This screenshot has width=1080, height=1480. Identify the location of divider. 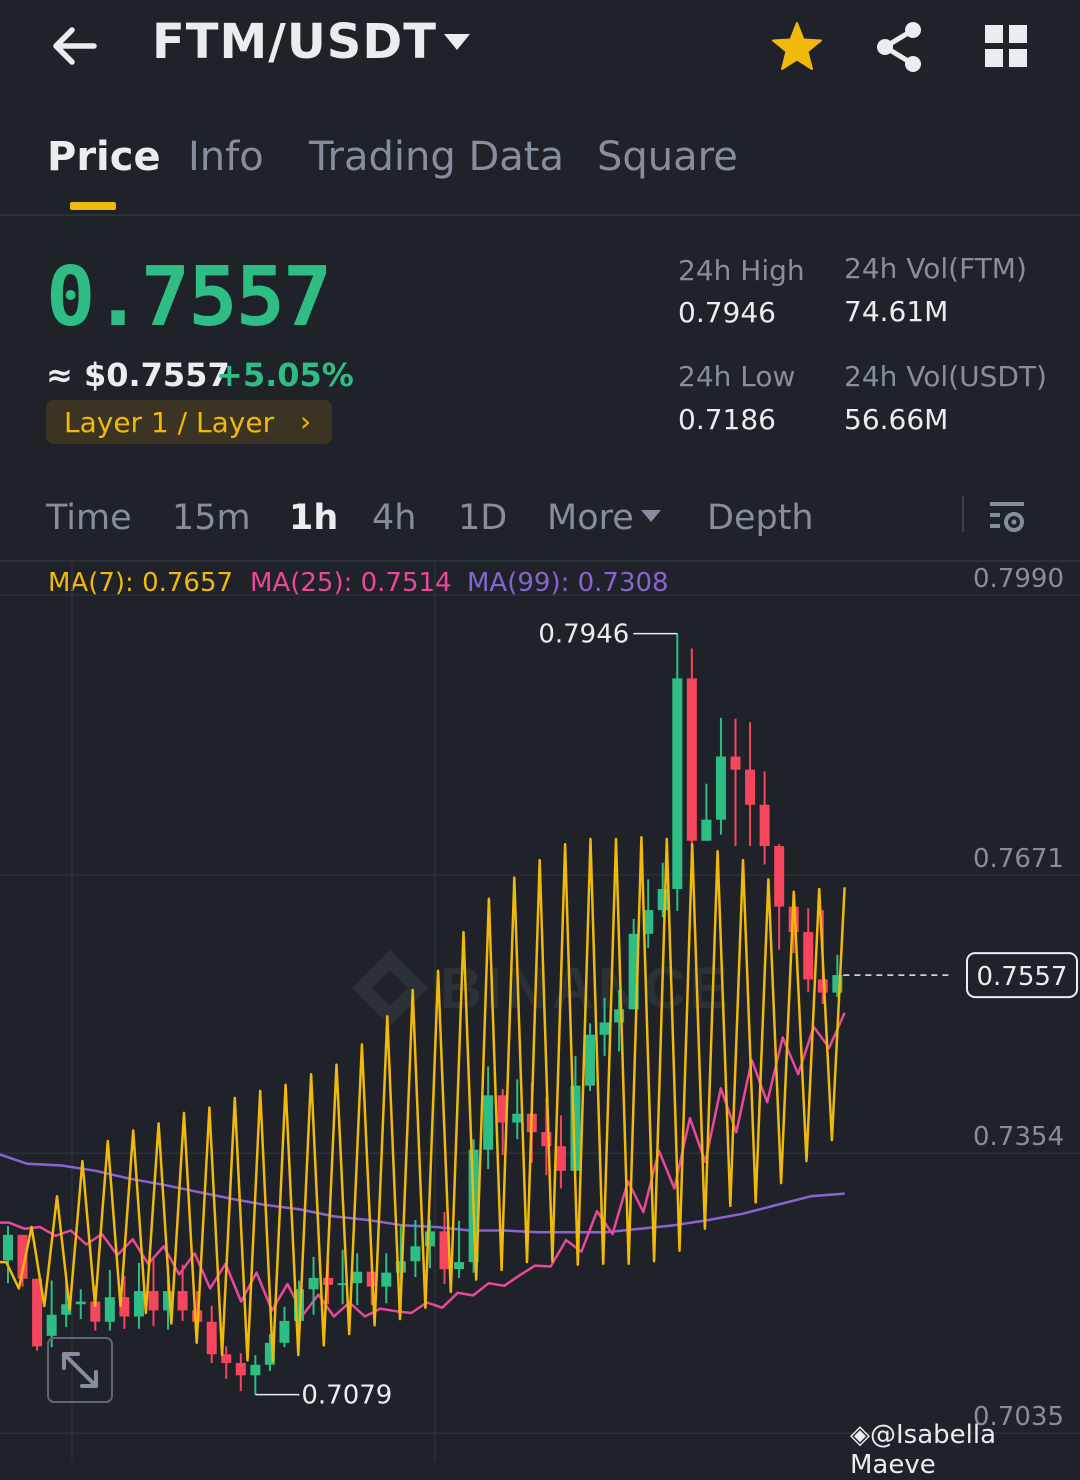
(963, 514).